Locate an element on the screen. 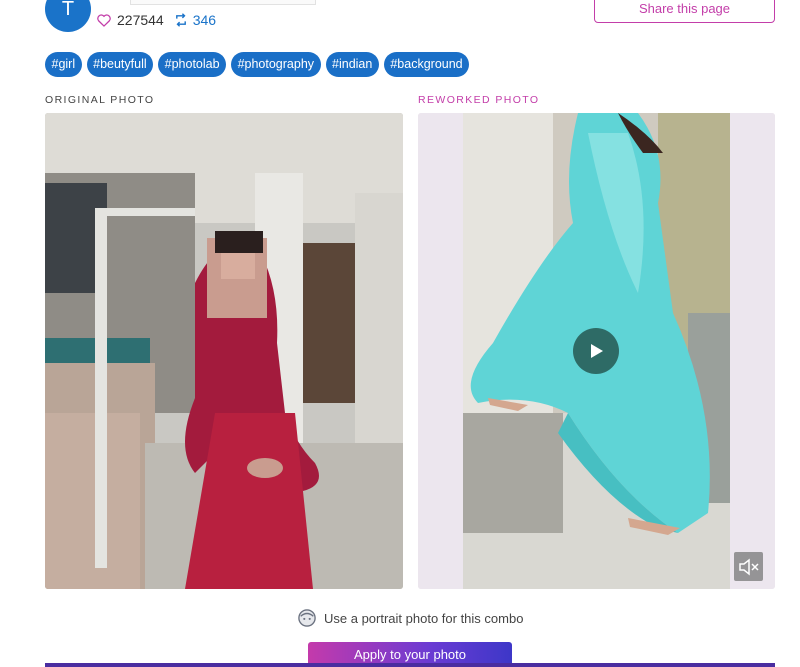  heart-icon is located at coordinates (104, 20).